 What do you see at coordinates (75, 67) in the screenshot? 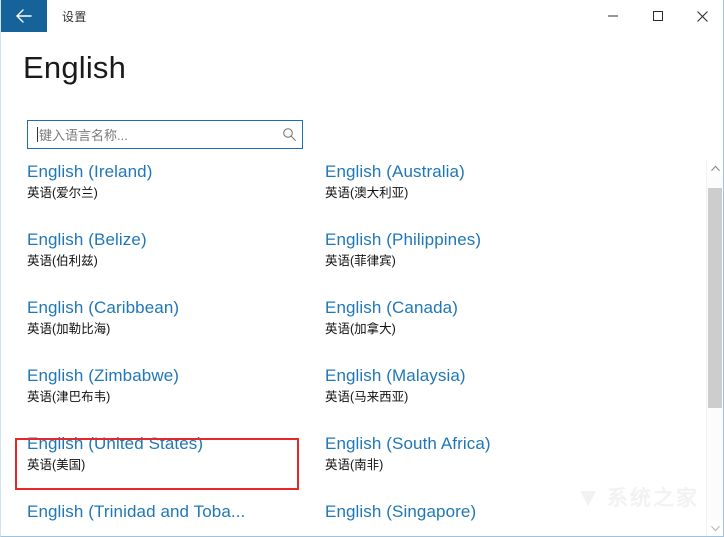
I see `page-title: English` at bounding box center [75, 67].